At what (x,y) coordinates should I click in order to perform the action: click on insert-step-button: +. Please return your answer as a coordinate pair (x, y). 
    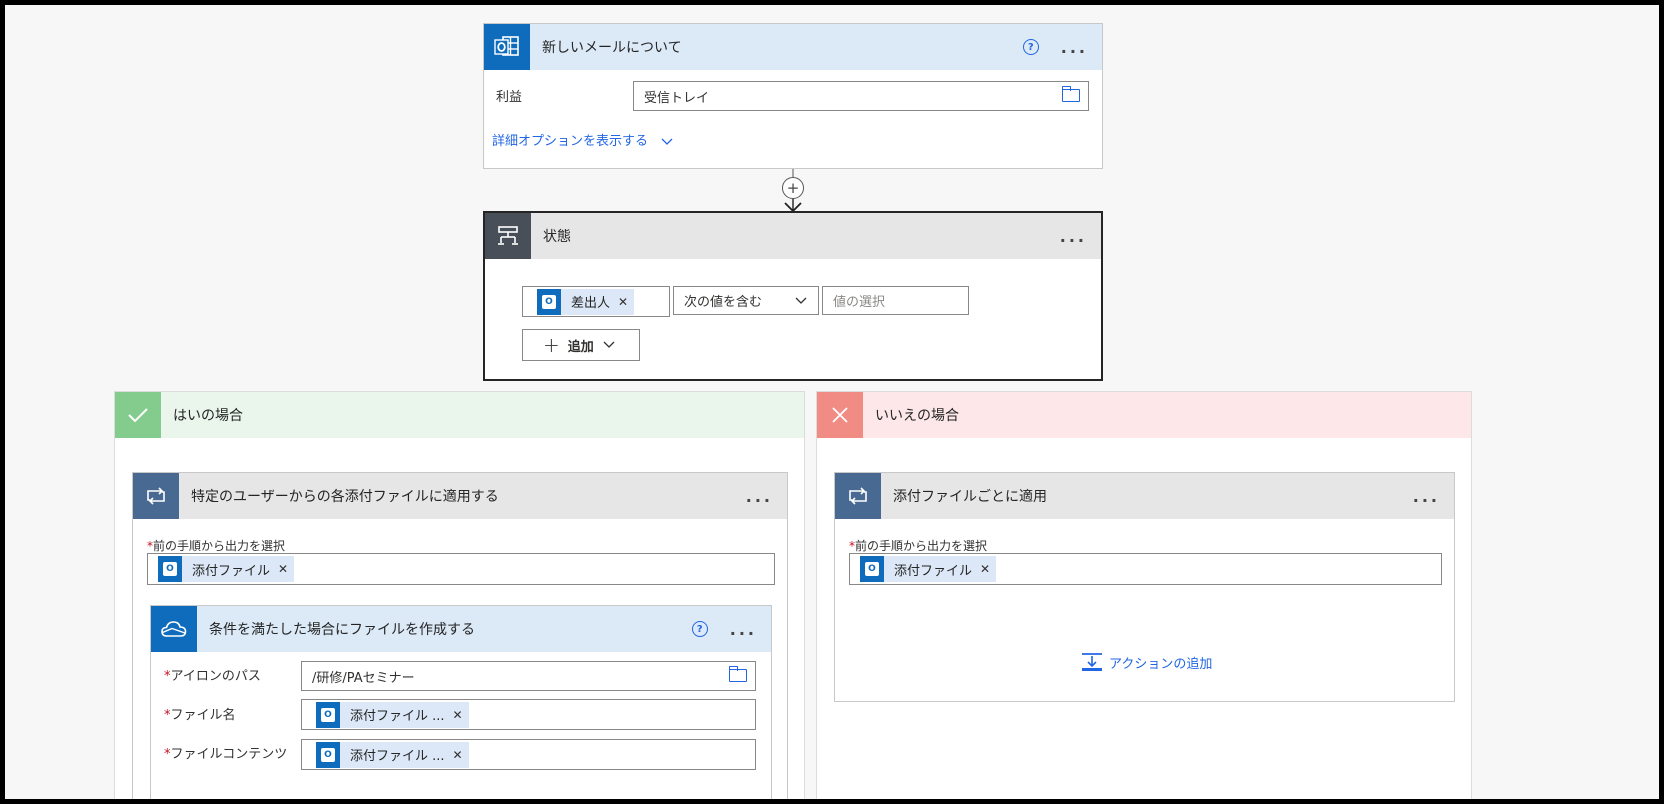
    Looking at the image, I should click on (793, 188).